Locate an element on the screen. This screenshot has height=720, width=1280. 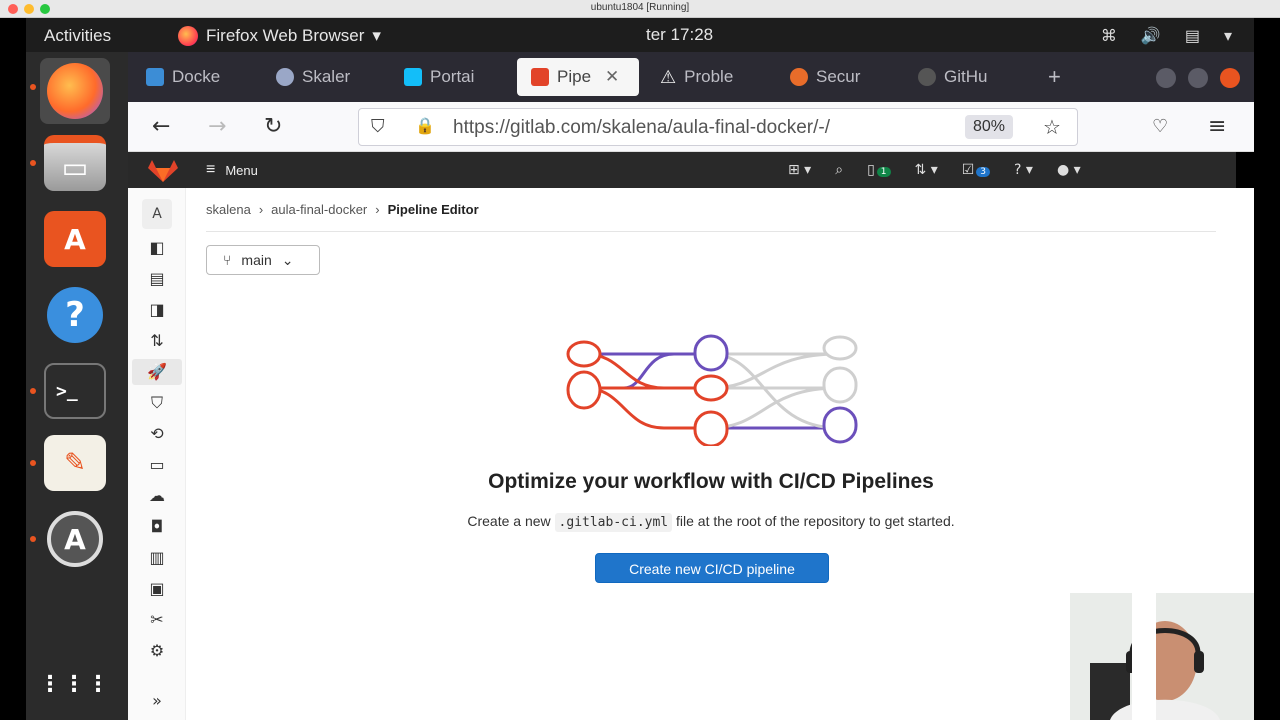
dock-files: ▭ is located at coordinates (70, 163).